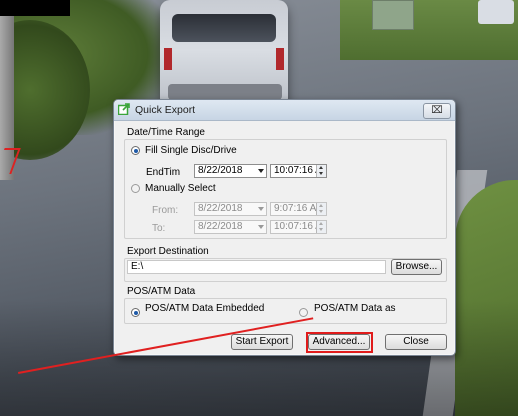 The height and width of the screenshot is (416, 518). What do you see at coordinates (256, 267) in the screenshot?
I see `destination-path-field: E:\` at bounding box center [256, 267].